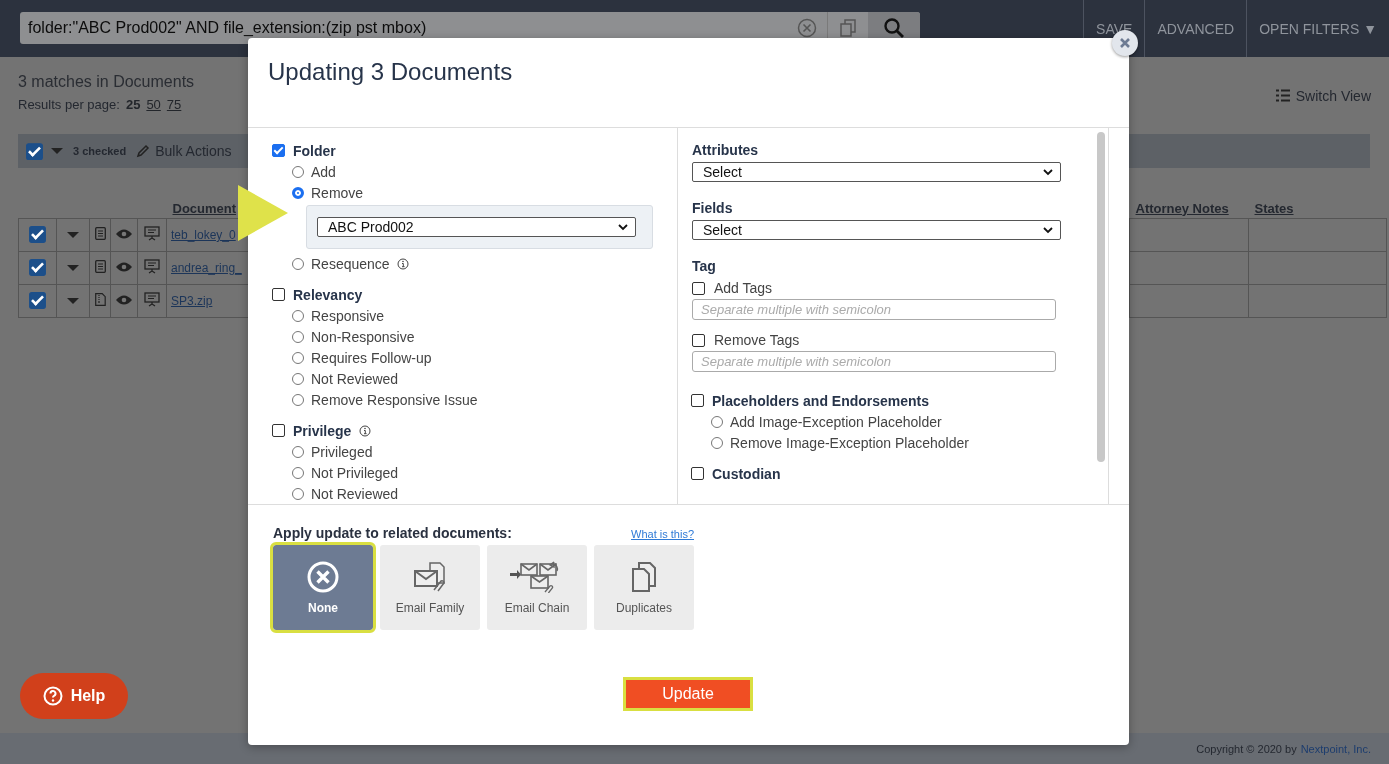 Image resolution: width=1389 pixels, height=764 pixels. I want to click on option-label: Not Reviewed, so click(355, 493).